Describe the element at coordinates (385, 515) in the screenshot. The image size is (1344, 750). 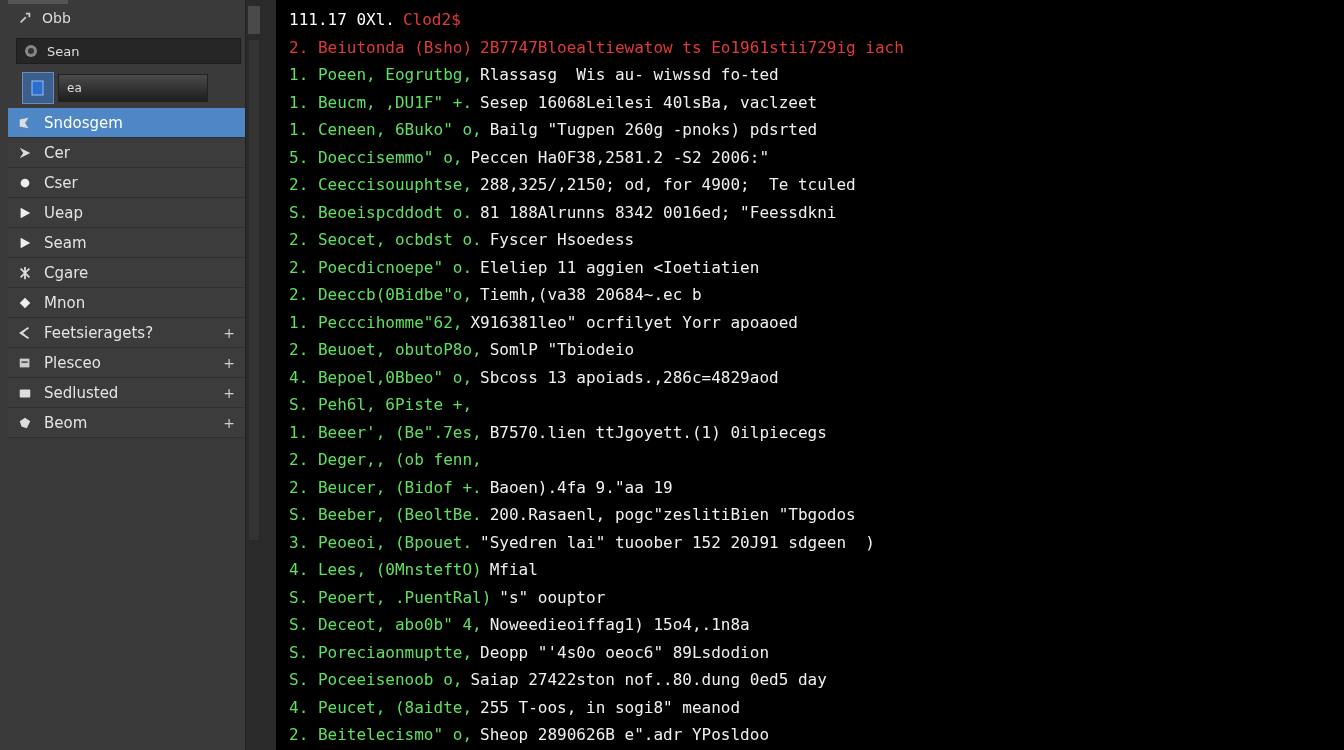
I see `line-prefix: S. Beeber, (BeoltBe.` at that location.